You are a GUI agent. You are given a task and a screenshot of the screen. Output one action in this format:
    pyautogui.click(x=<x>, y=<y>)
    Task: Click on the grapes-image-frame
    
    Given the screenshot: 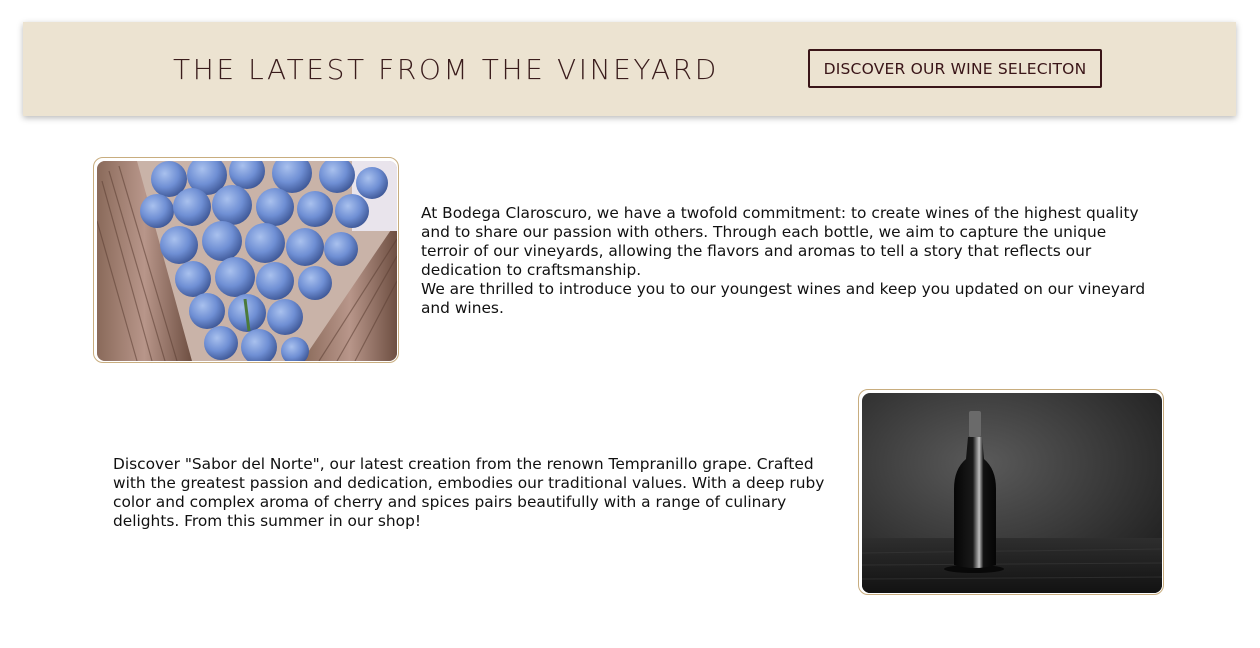 What is the action you would take?
    pyautogui.click(x=246, y=260)
    